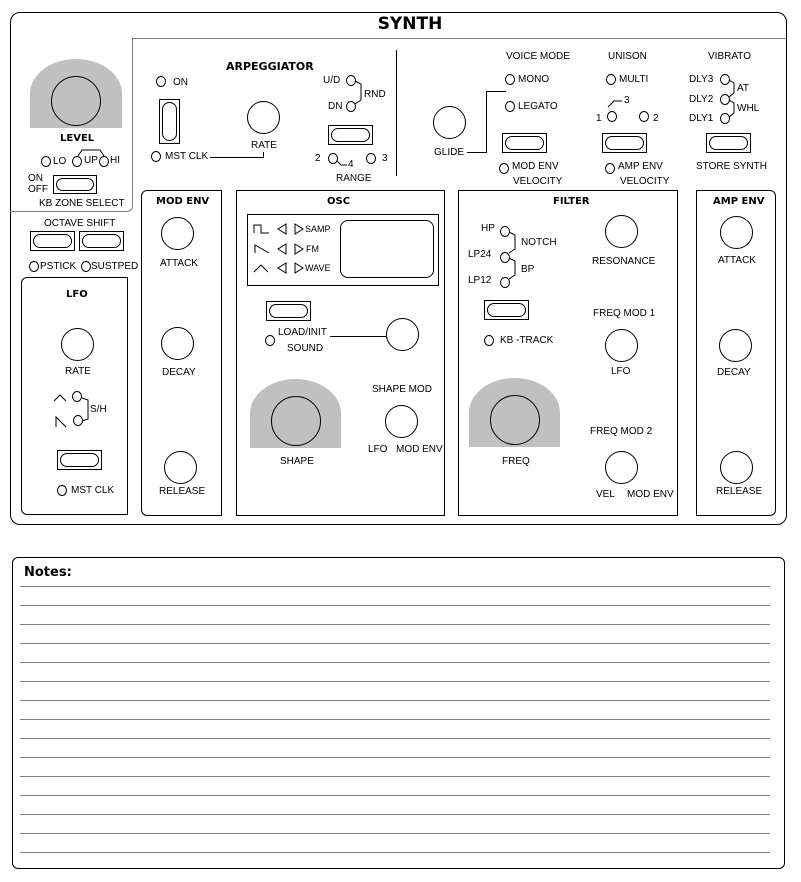 The image size is (801, 882). Describe the element at coordinates (739, 491) in the screenshot. I see `amp-env-release-label: RELEASE` at that location.